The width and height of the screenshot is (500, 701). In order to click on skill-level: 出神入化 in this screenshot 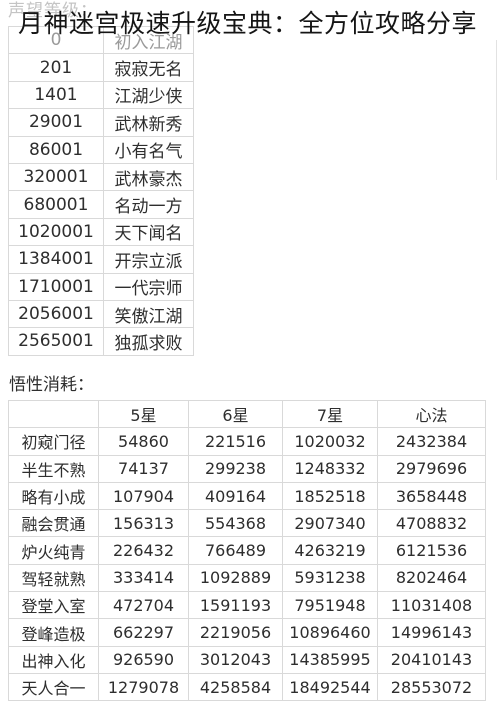, I will do `click(53, 659)`.